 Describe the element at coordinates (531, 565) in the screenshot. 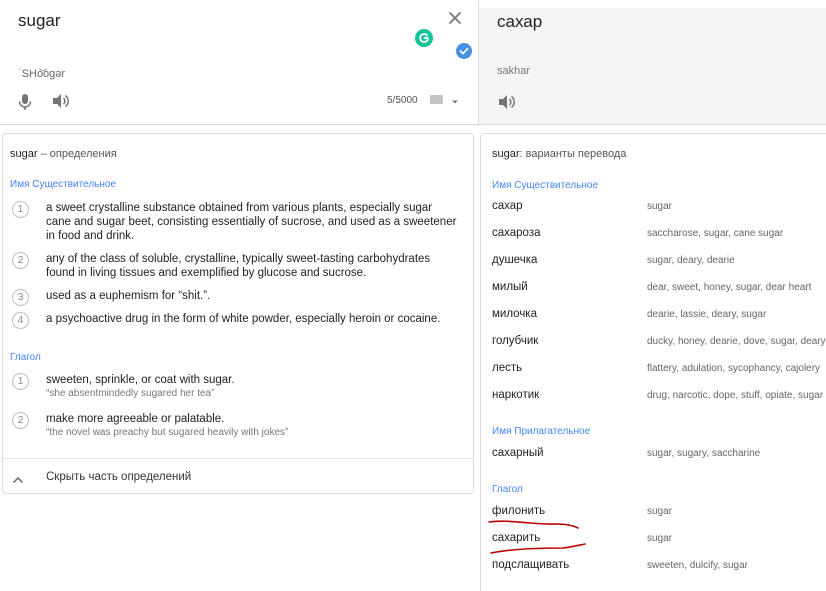

I see `translation-word: подслащивать` at that location.